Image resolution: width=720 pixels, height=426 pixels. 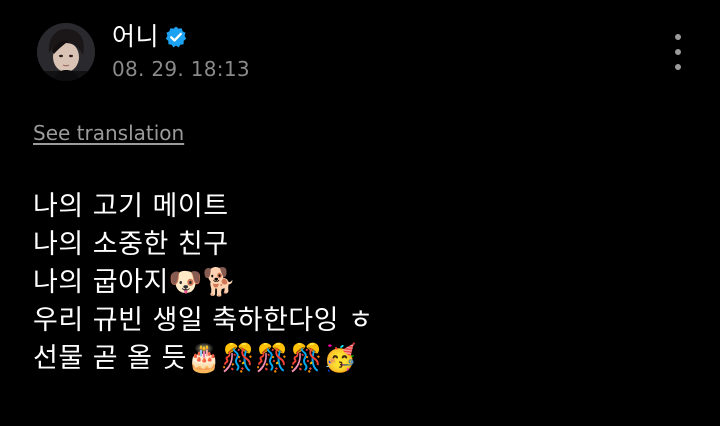 I want to click on avatar-image, so click(x=66, y=52).